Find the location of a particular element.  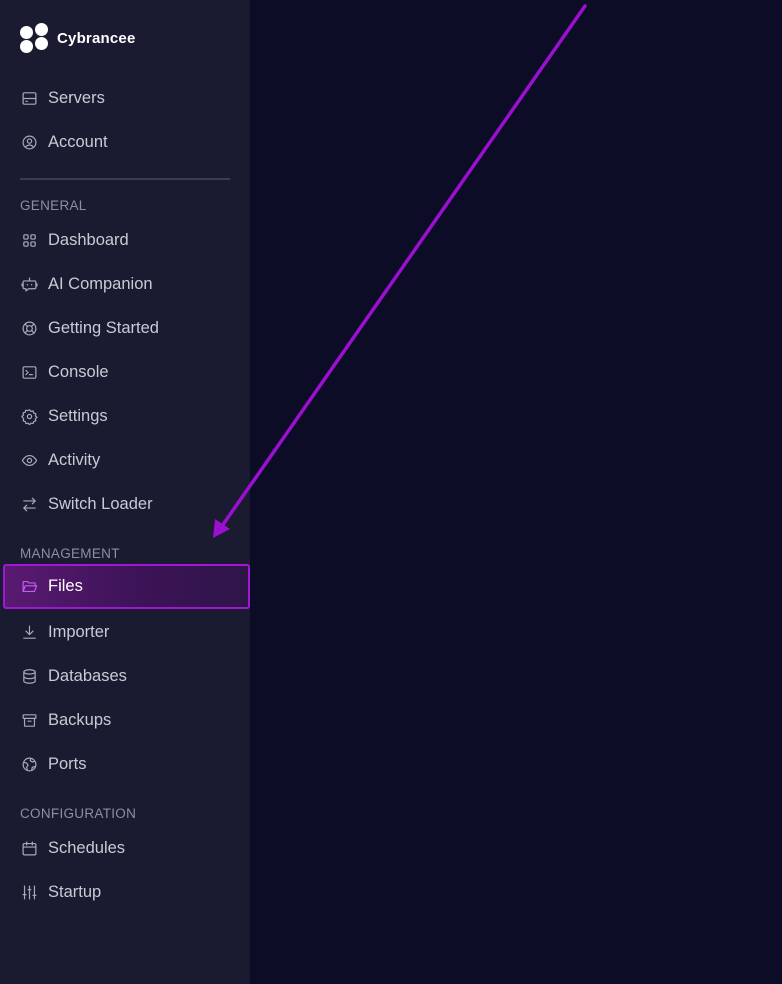

sidebar-item-label: Databases is located at coordinates (87, 675).